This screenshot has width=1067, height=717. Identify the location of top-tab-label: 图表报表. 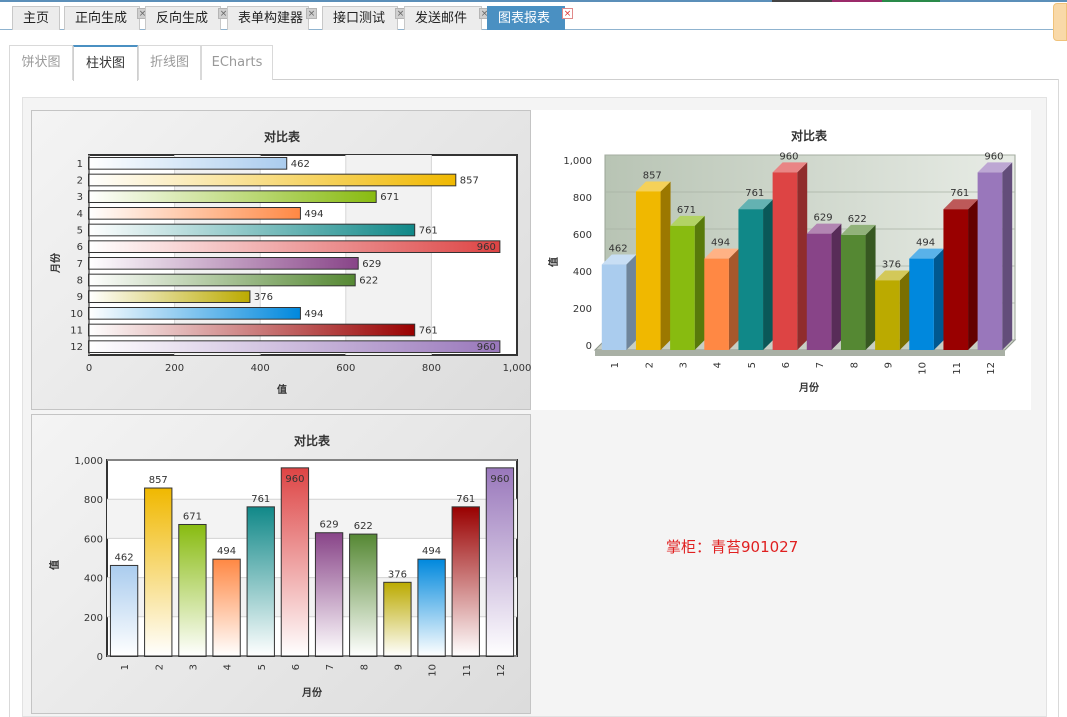
(524, 18).